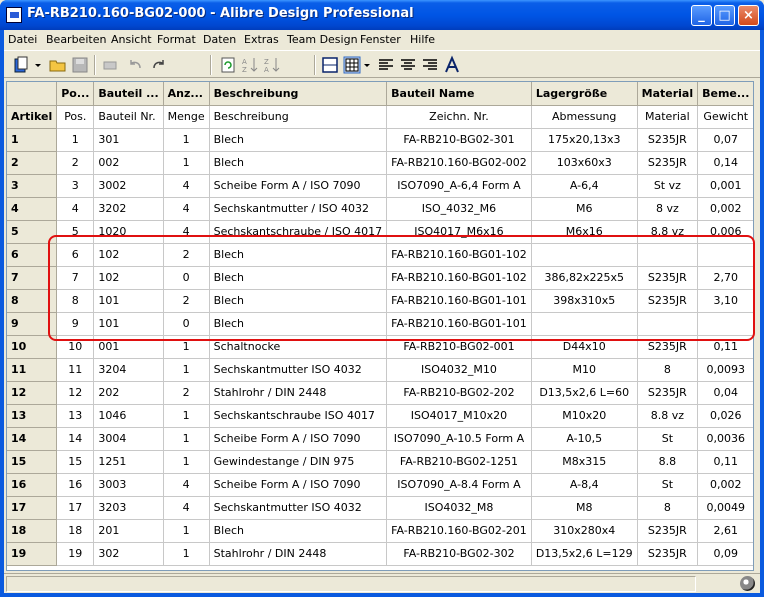  I want to click on menu-ansicht: Ansicht, so click(131, 39).